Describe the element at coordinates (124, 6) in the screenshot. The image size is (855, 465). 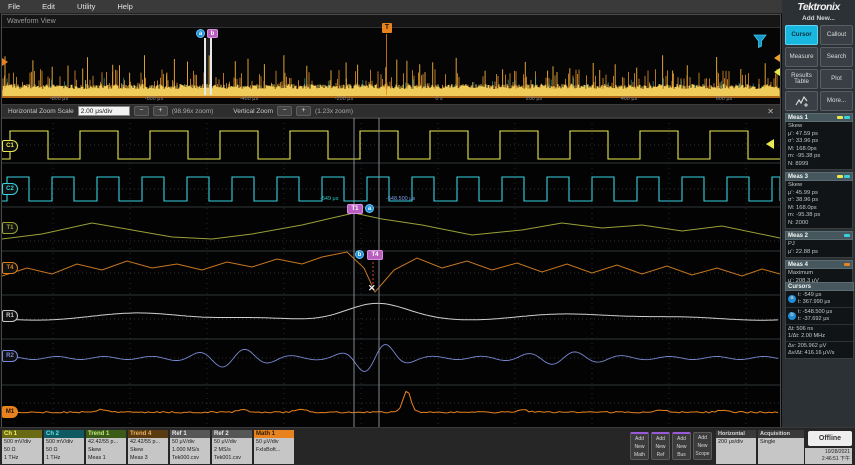
I see `menu-item-help: Help` at that location.